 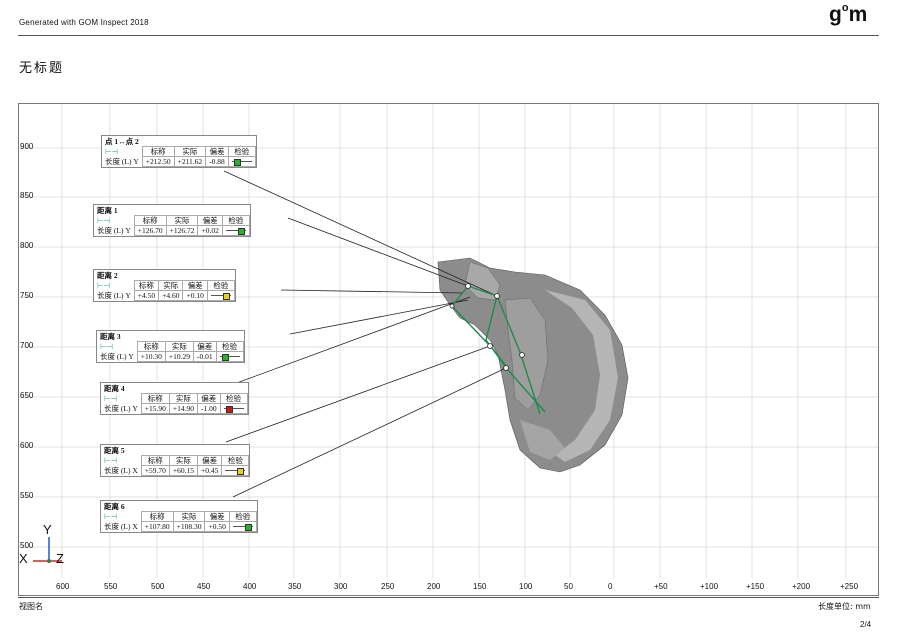 I want to click on actual-value: +14.90, so click(x=183, y=408).